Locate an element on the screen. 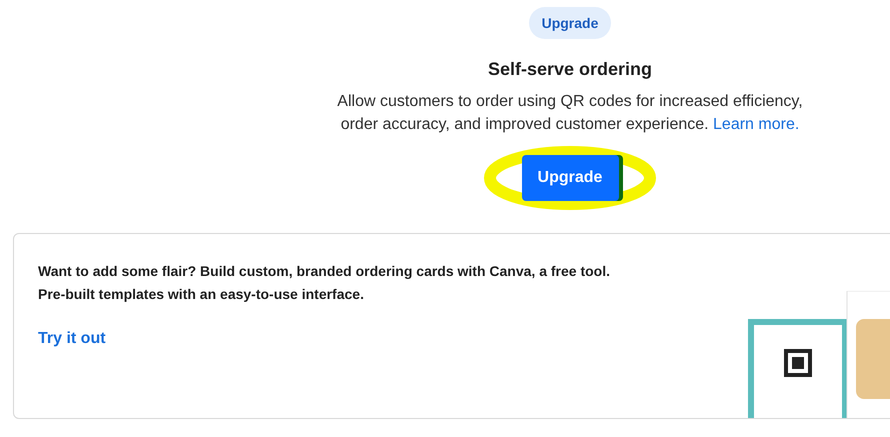 Image resolution: width=890 pixels, height=437 pixels. feature-description: Allow customers to order using QR codes for increased efficiency, order accuracy, and improved customer experience. Learn more. is located at coordinates (570, 113).